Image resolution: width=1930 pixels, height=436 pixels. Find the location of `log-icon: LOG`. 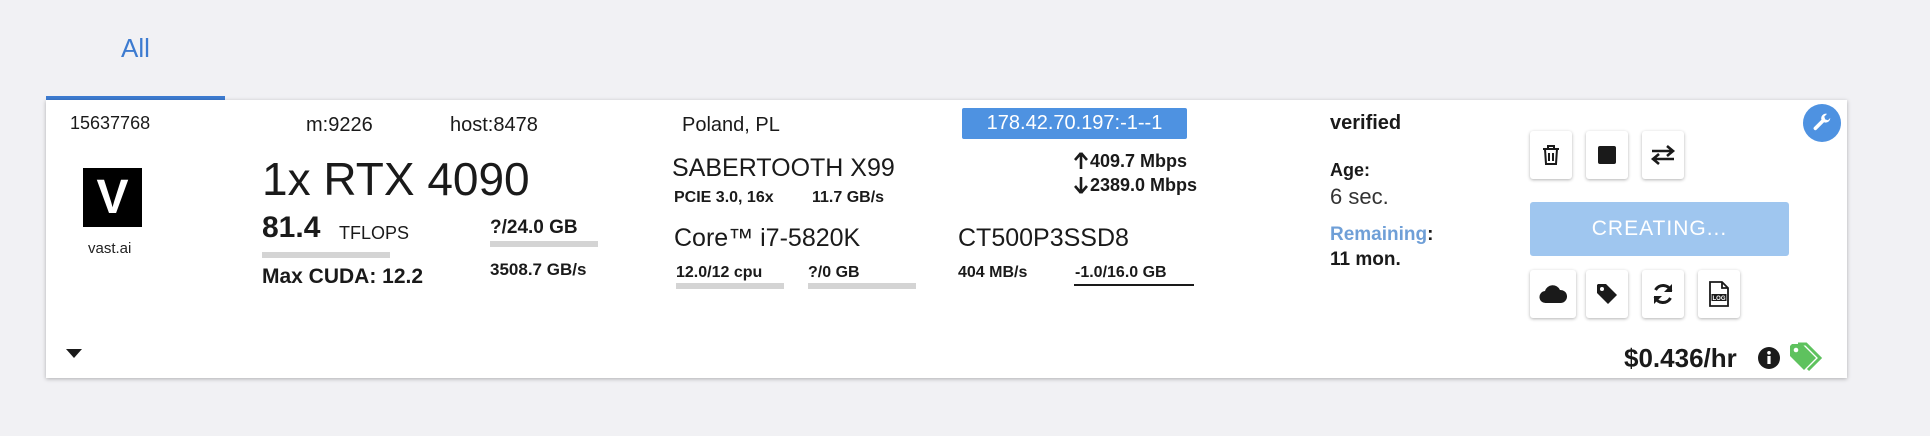

log-icon: LOG is located at coordinates (1719, 294).